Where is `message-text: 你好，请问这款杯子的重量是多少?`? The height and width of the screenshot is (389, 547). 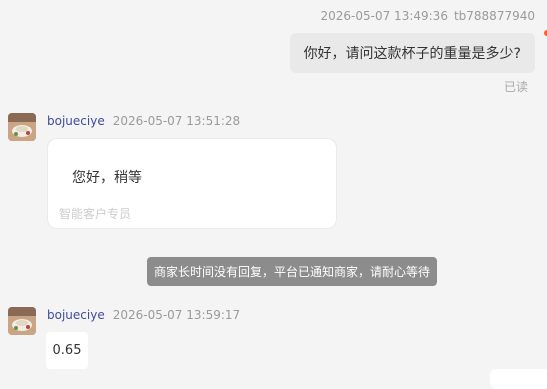
message-text: 你好，请问这款杯子的重量是多少? is located at coordinates (412, 54).